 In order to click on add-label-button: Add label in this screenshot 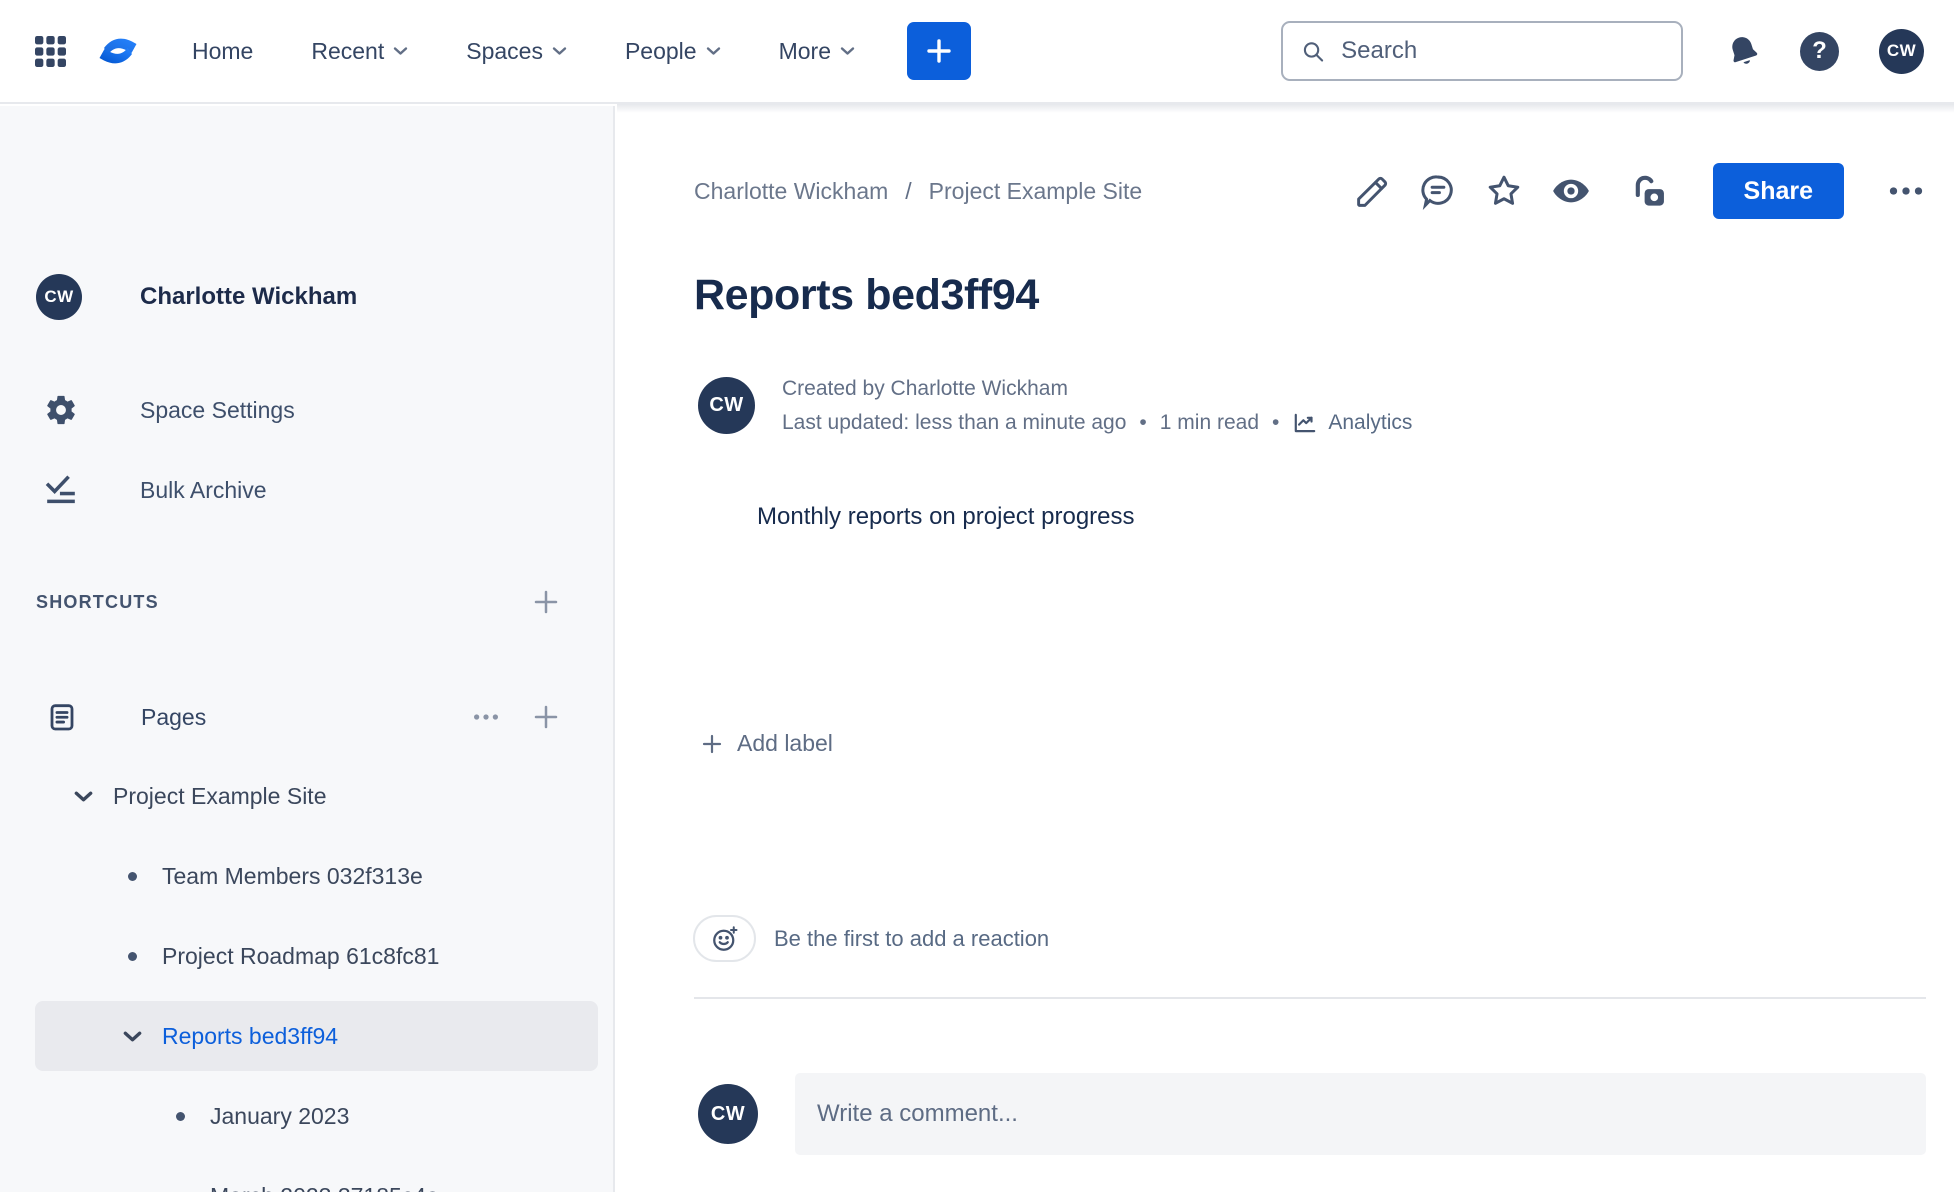, I will do `click(766, 743)`.